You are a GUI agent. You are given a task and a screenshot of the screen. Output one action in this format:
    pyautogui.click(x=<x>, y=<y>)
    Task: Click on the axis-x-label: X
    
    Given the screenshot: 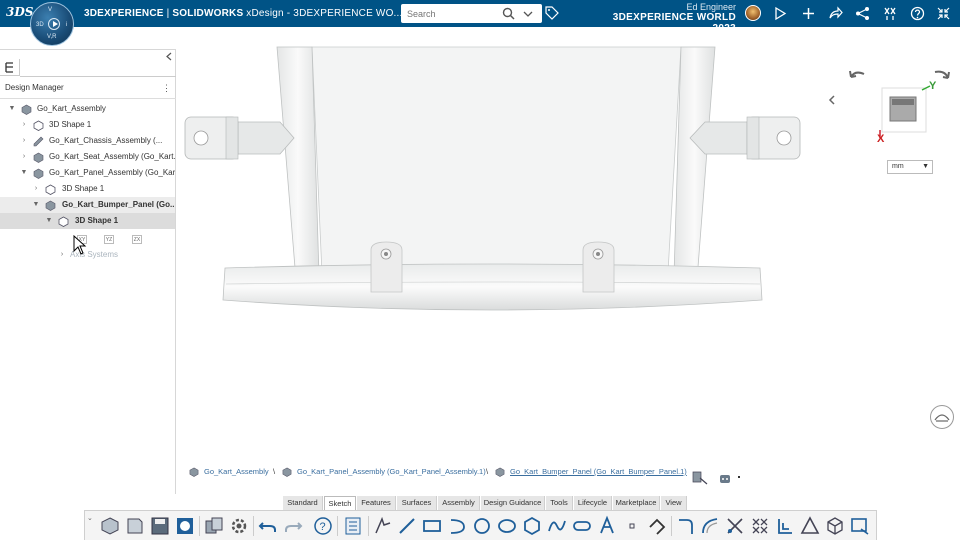 What is the action you would take?
    pyautogui.click(x=881, y=139)
    